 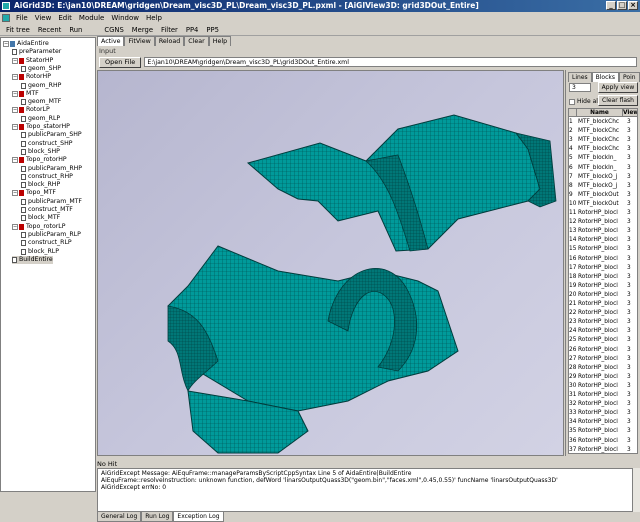 I want to click on table-row: 15 RotorHP_blocl 3, so click(x=603, y=249).